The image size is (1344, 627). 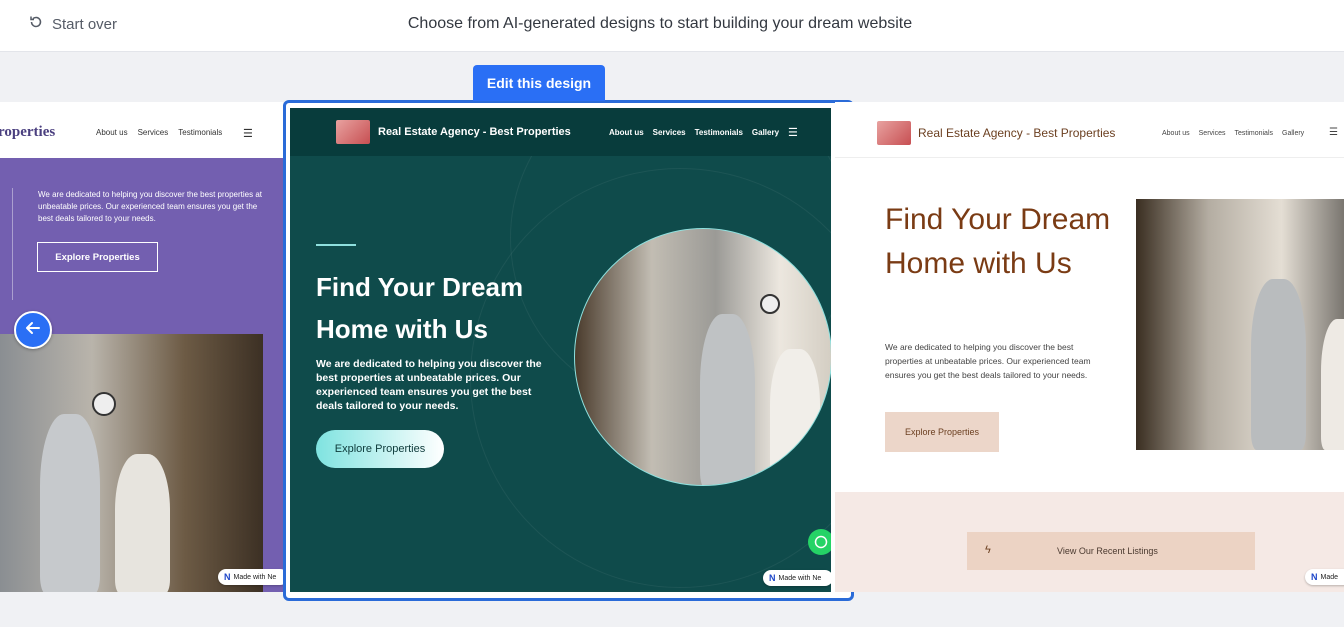 What do you see at coordinates (988, 550) in the screenshot?
I see `bolt-icon: ϟ` at bounding box center [988, 550].